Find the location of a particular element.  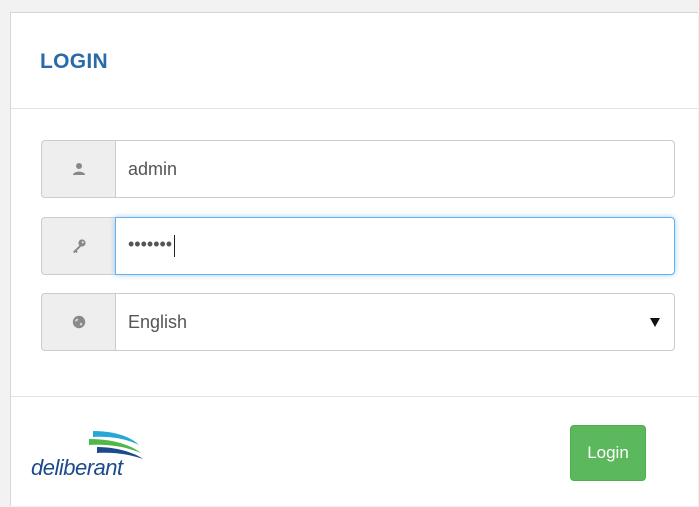

password-row: ••••••• is located at coordinates (358, 246).